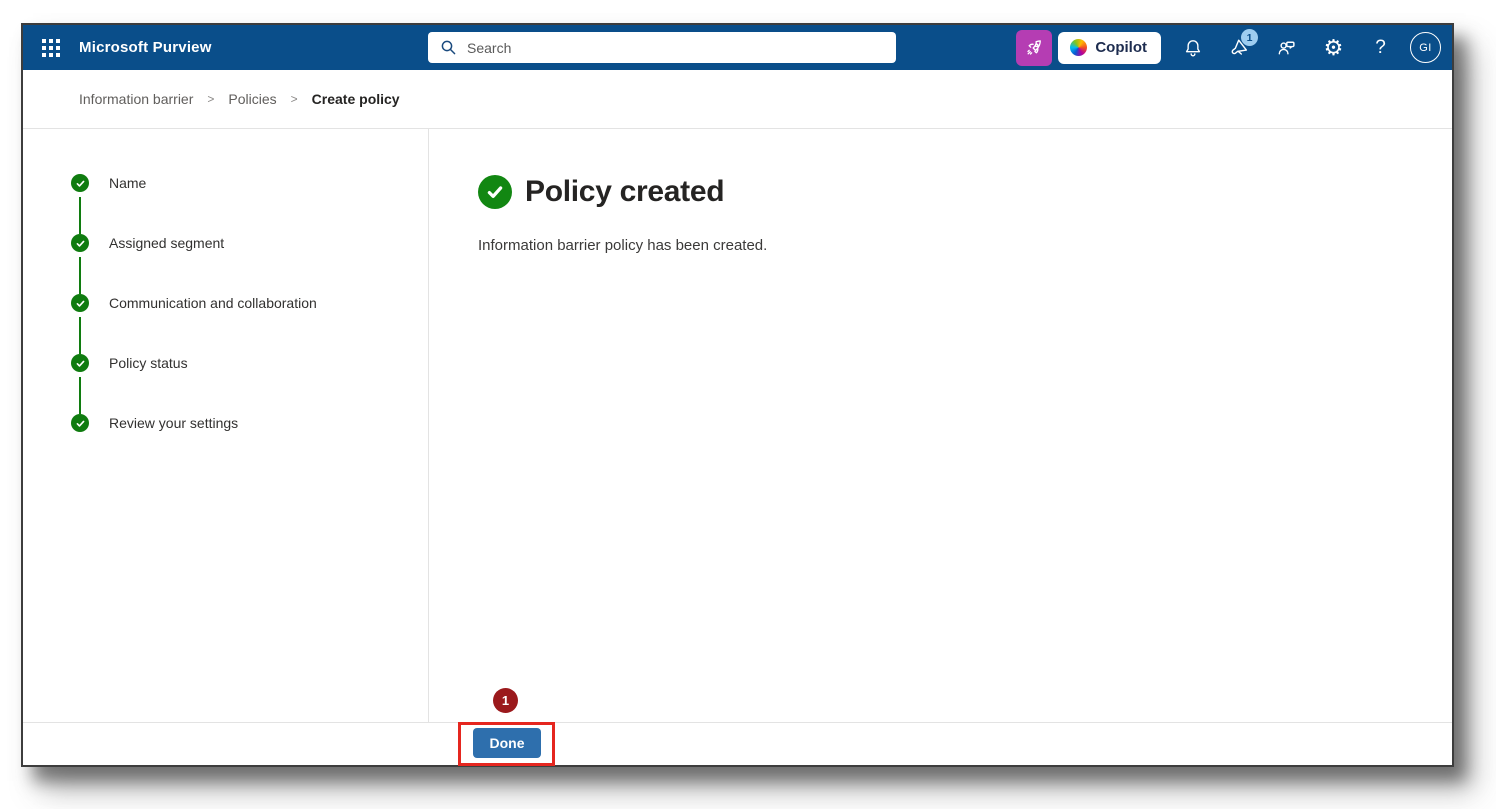 The width and height of the screenshot is (1496, 809). I want to click on whats-new-rocket-button, so click(1034, 47).